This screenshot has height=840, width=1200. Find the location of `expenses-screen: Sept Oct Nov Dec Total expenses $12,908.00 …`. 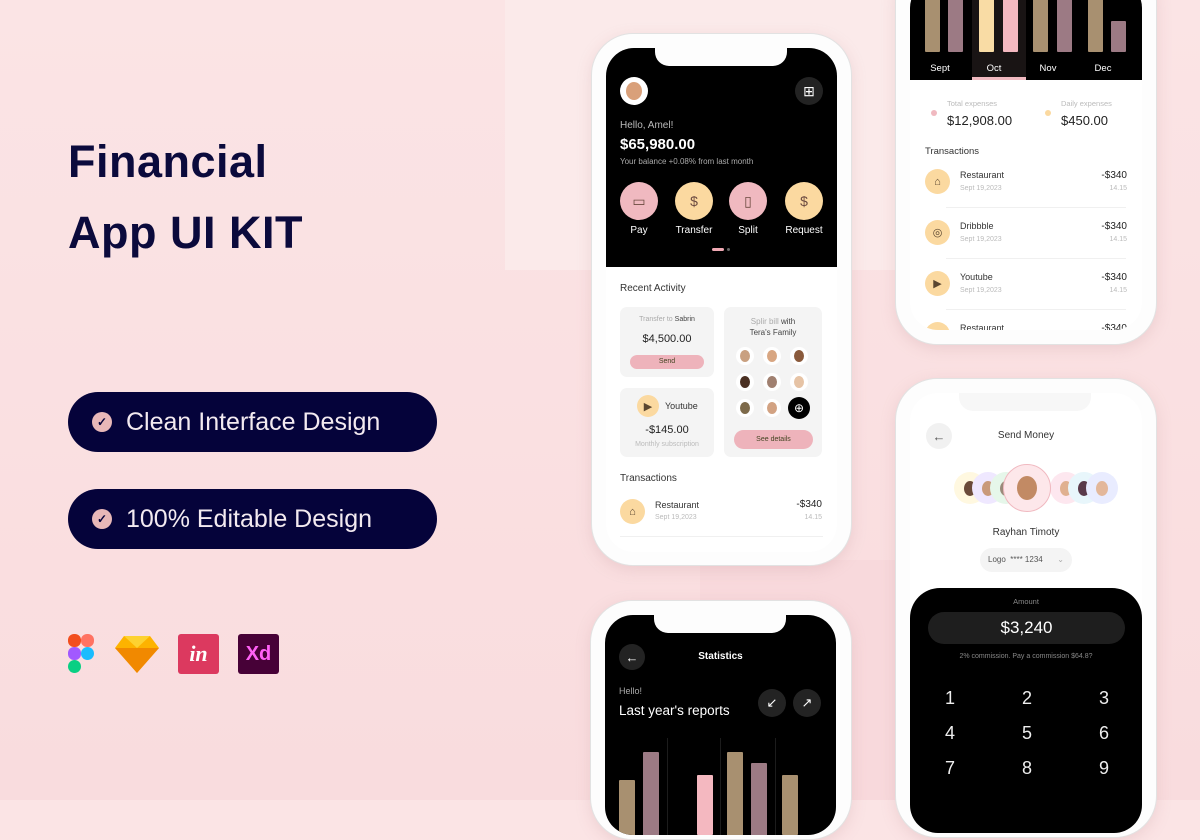

expenses-screen: Sept Oct Nov Dec Total expenses $12,908.00 … is located at coordinates (1026, 165).